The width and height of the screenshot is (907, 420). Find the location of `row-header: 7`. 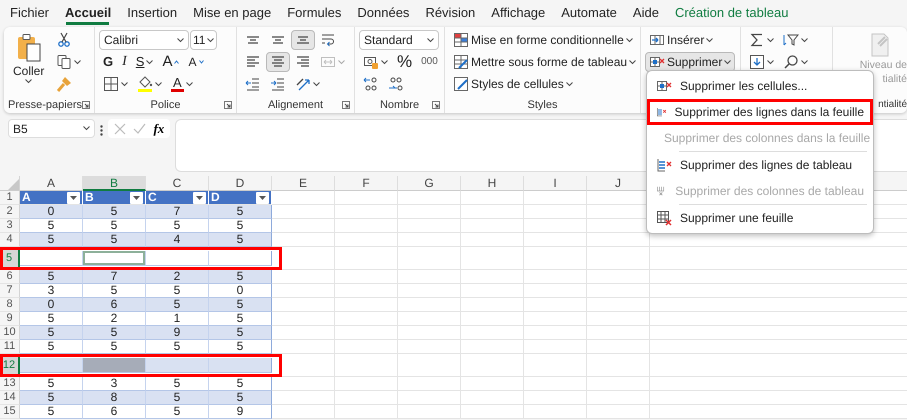

row-header: 7 is located at coordinates (10, 291).